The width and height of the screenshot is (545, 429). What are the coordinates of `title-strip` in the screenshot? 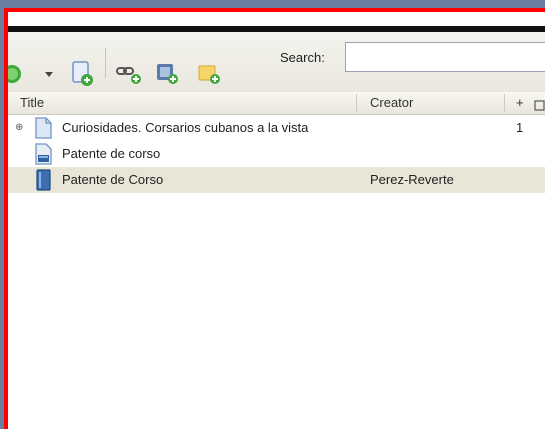 It's located at (276, 19).